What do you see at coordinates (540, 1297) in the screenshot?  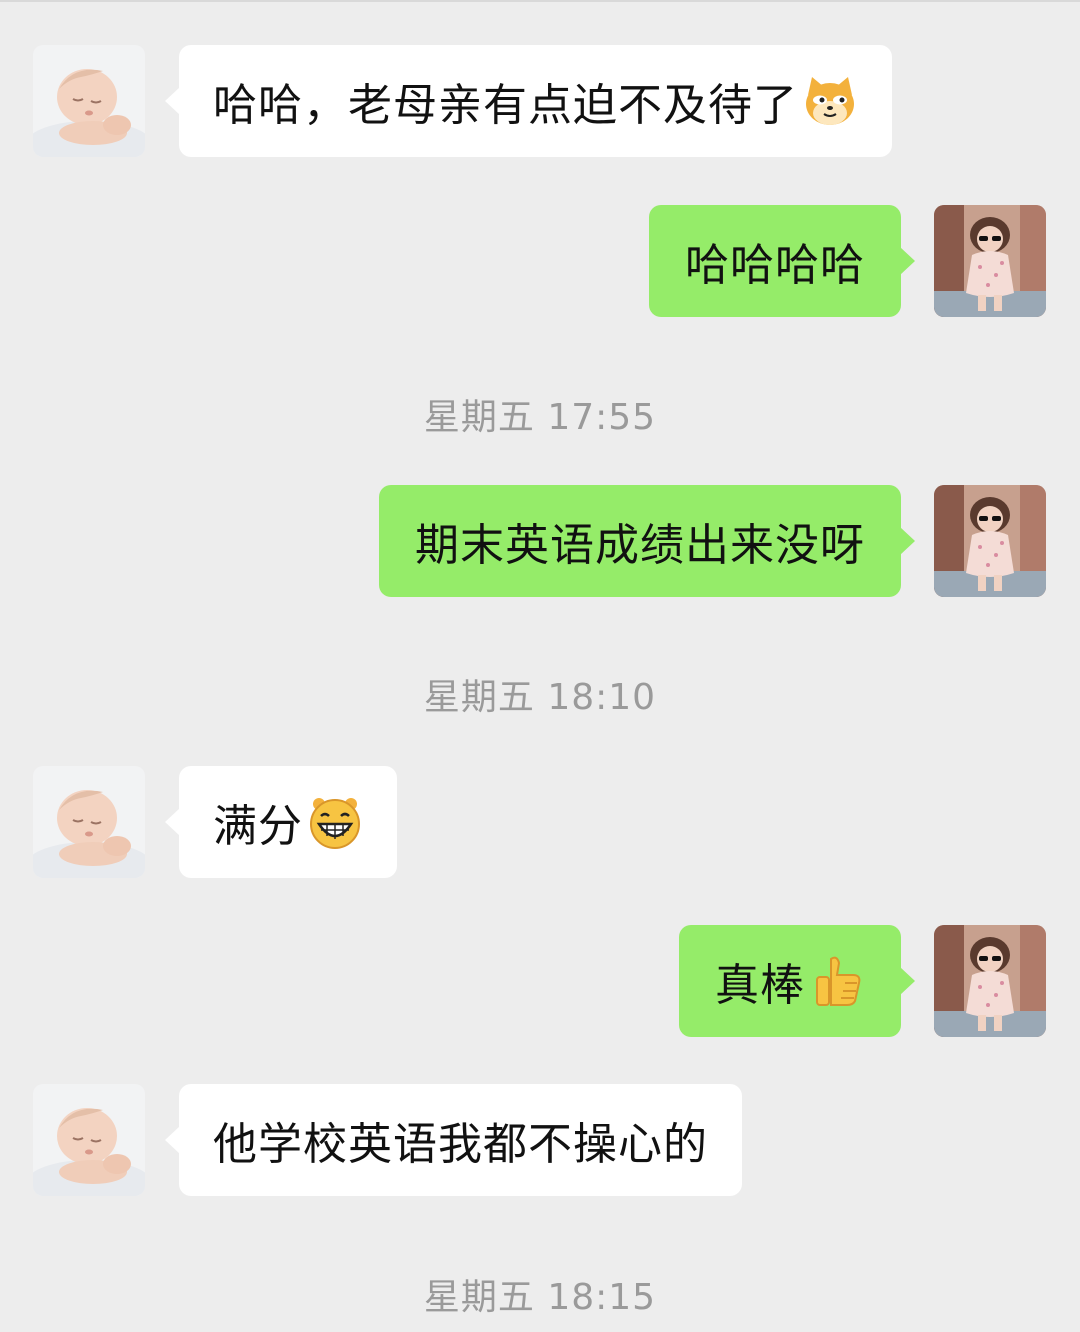 I see `timestamp: 星期五 18:15` at bounding box center [540, 1297].